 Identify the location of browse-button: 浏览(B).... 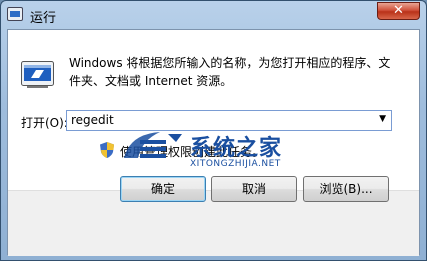
(346, 189).